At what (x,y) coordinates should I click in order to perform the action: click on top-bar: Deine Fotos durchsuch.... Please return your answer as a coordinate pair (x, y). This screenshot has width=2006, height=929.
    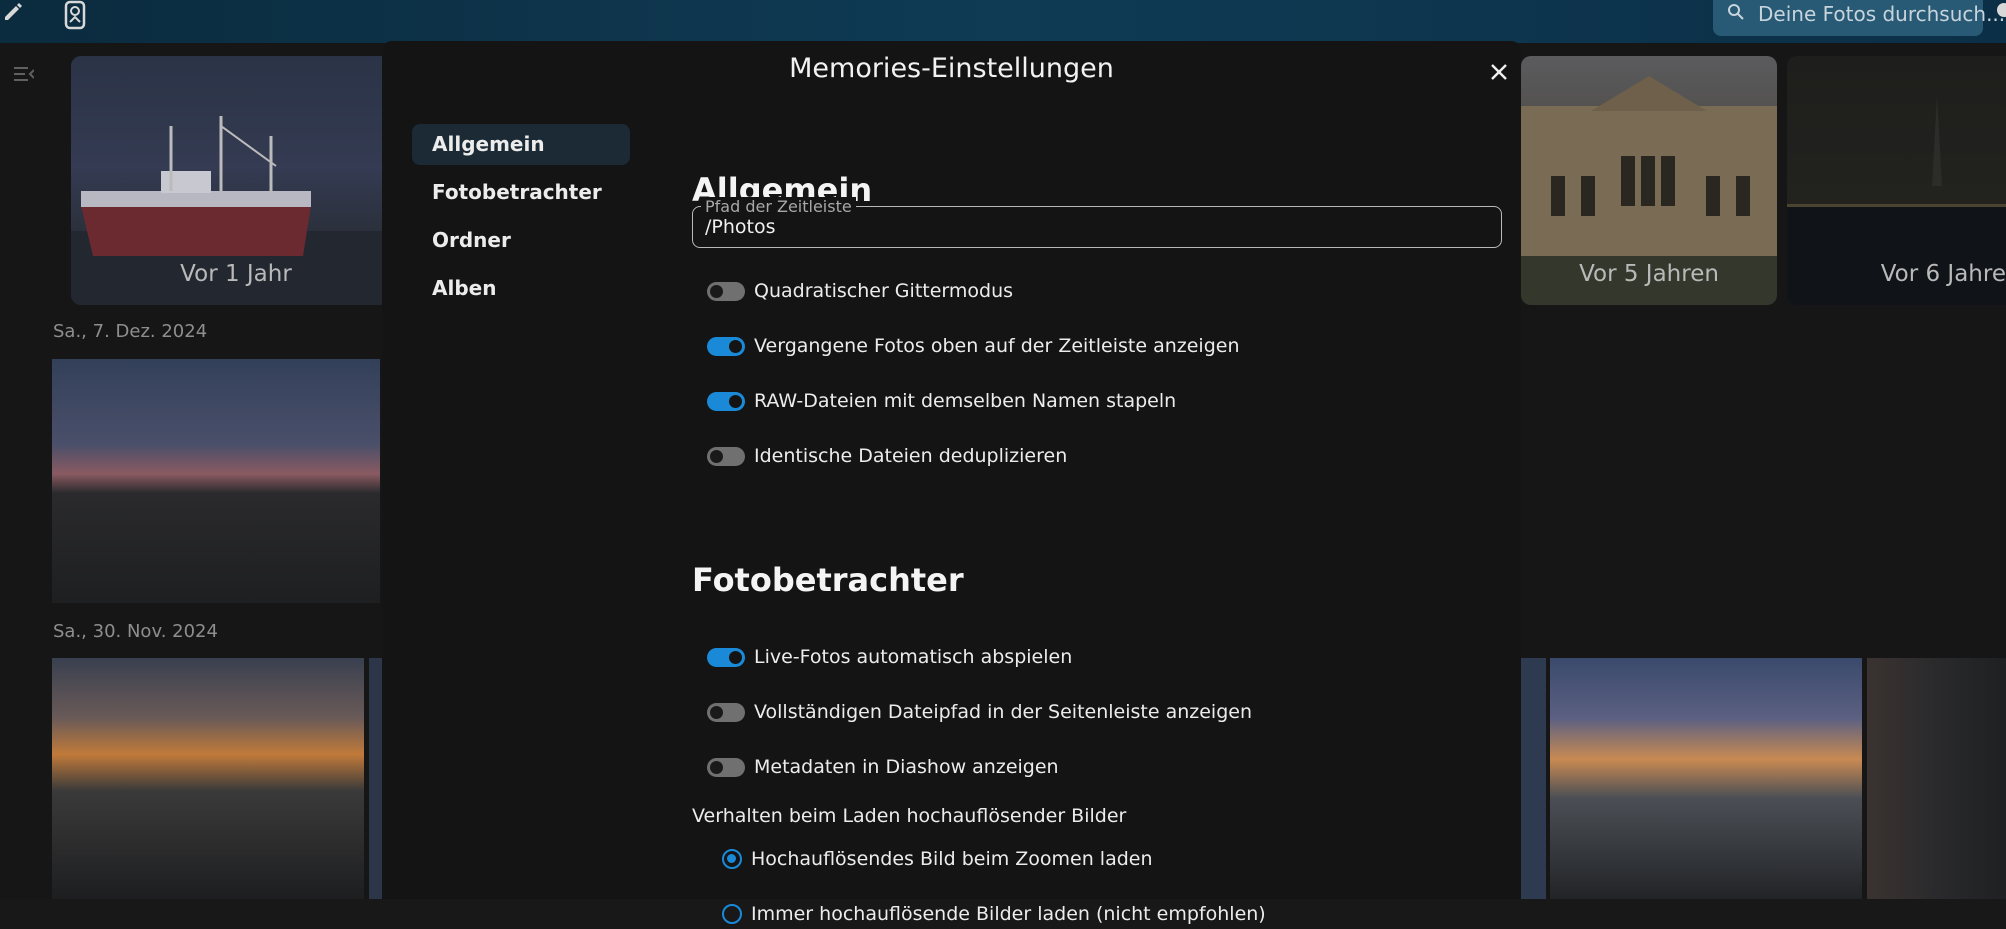
    Looking at the image, I should click on (1003, 21).